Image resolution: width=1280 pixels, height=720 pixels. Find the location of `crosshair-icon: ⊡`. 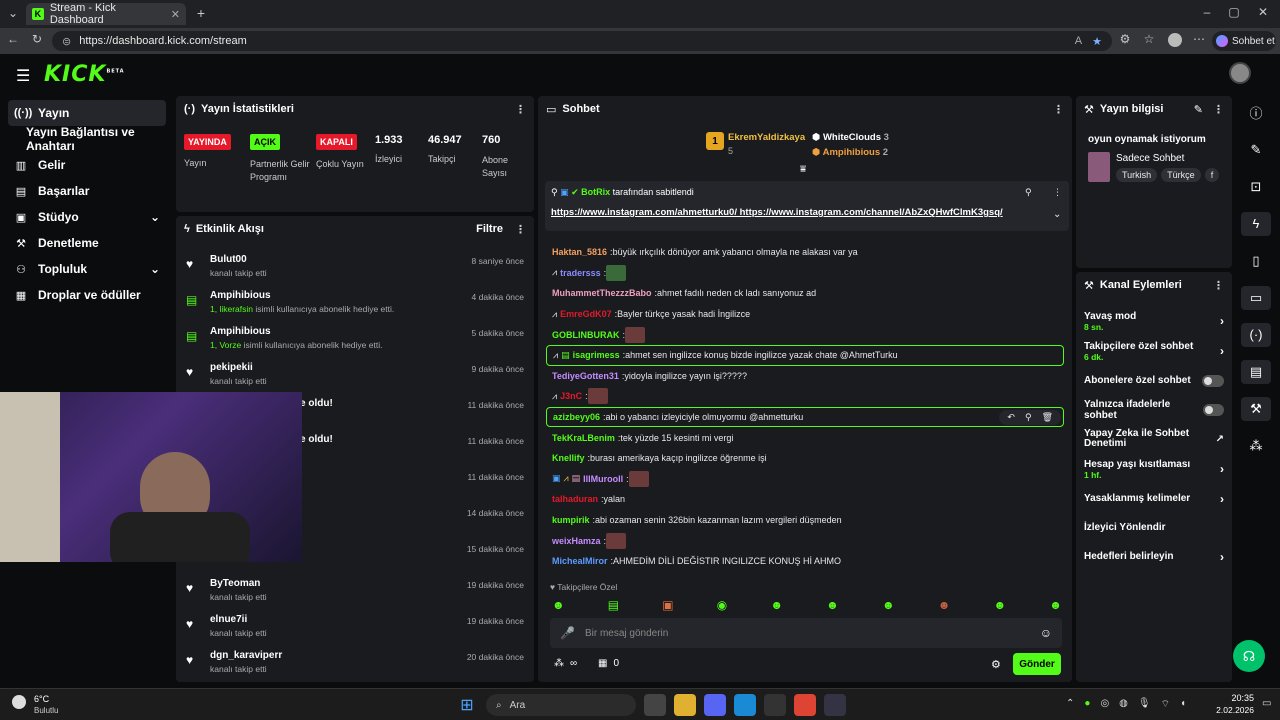

crosshair-icon: ⊡ is located at coordinates (1256, 186).